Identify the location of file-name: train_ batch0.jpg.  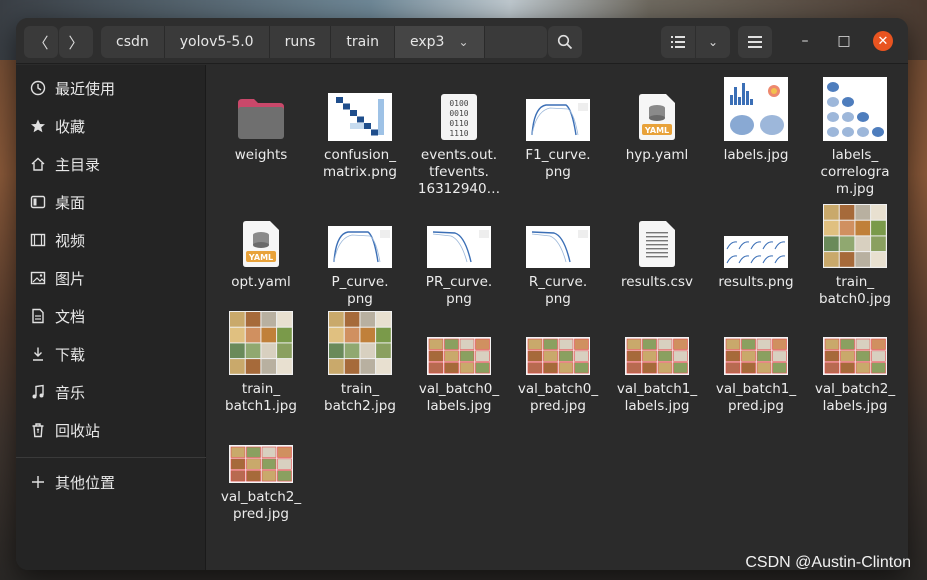
(855, 290).